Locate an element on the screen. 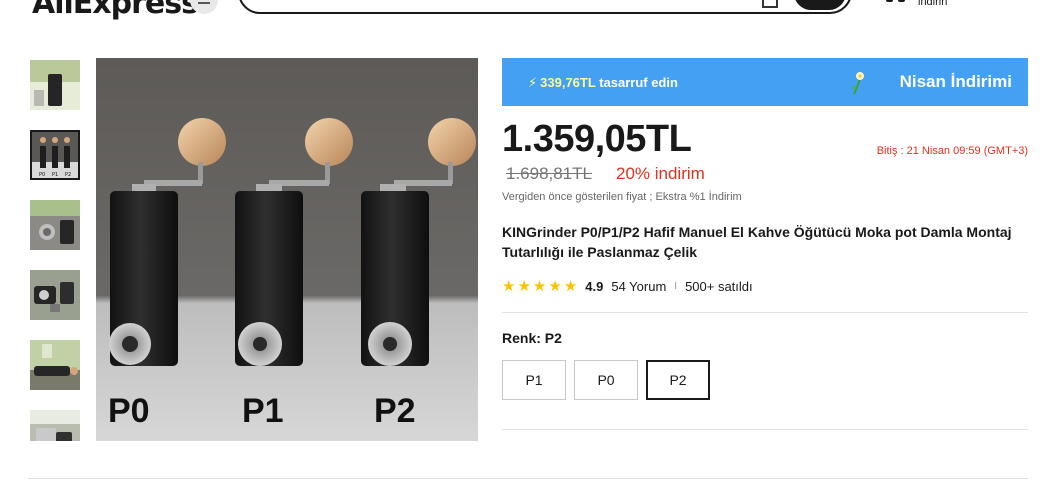  search-button is located at coordinates (820, 5).